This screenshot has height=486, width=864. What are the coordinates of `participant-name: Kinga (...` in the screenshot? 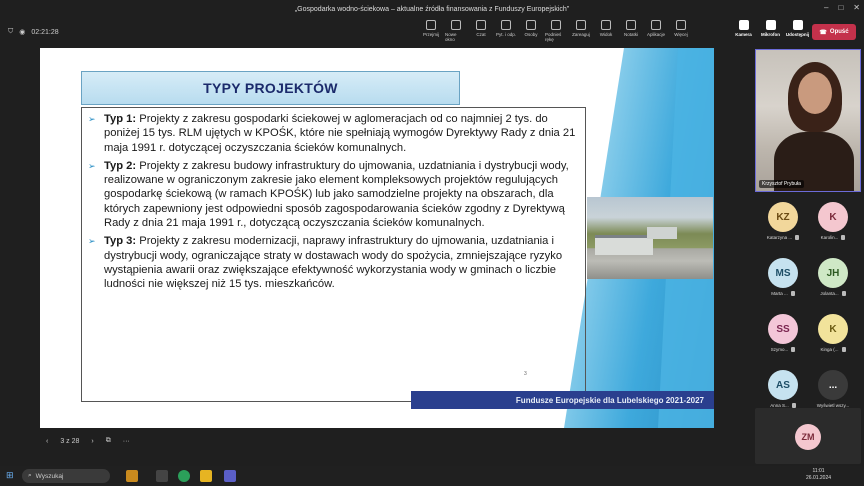 It's located at (829, 349).